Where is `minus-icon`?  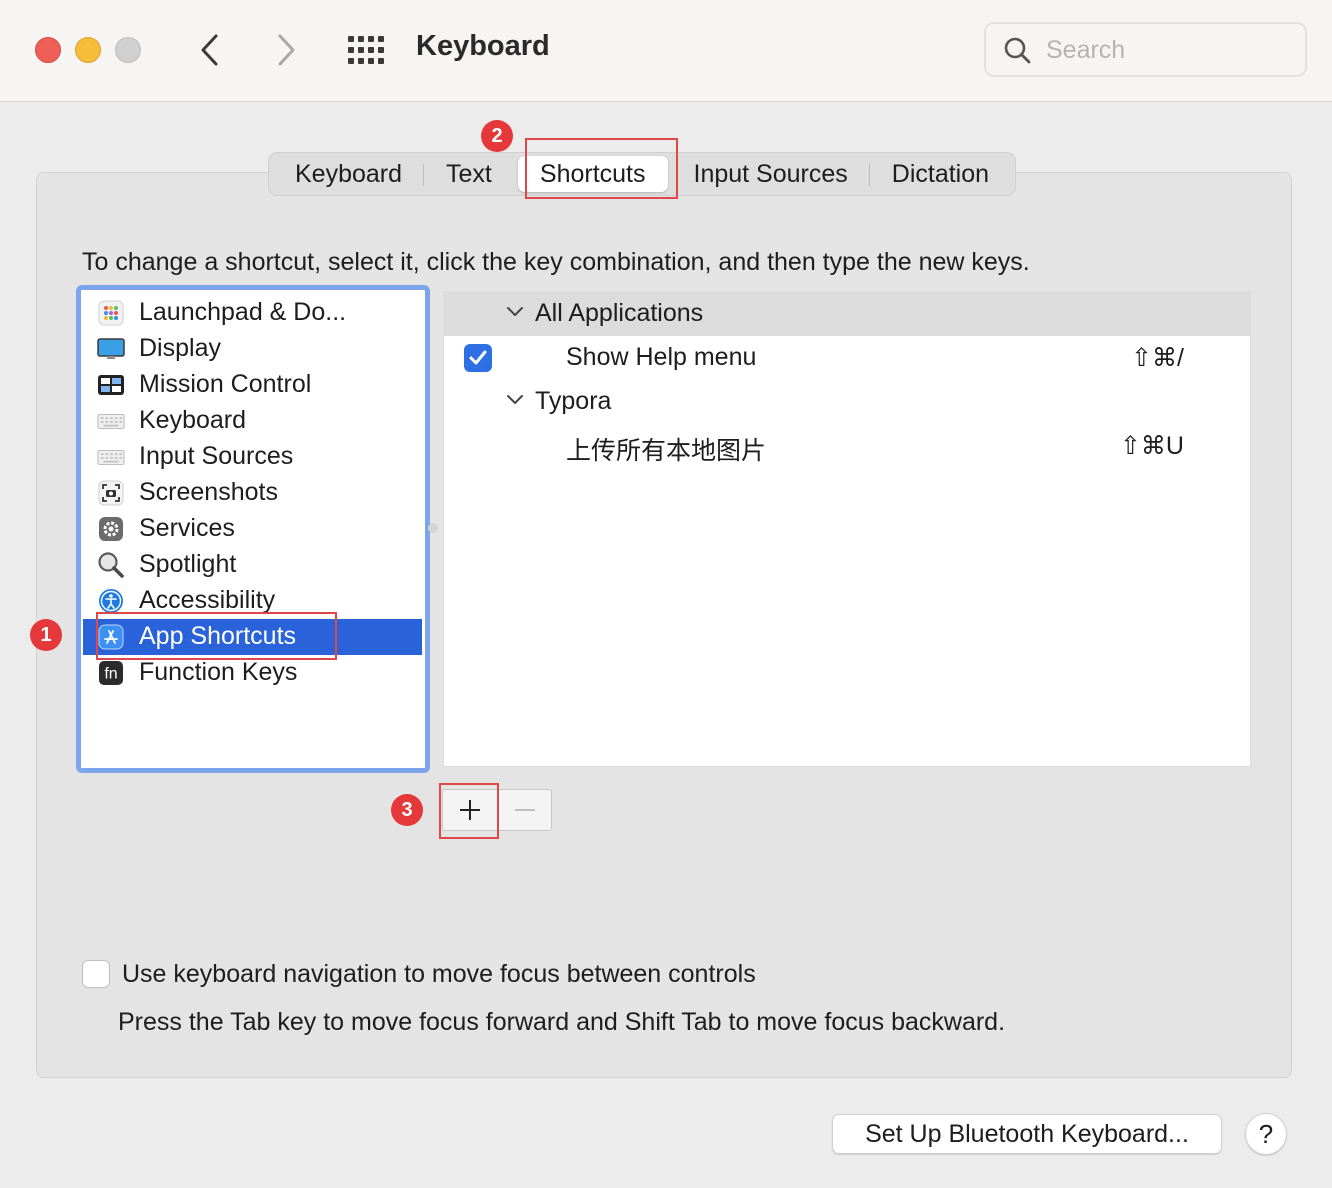
minus-icon is located at coordinates (525, 810).